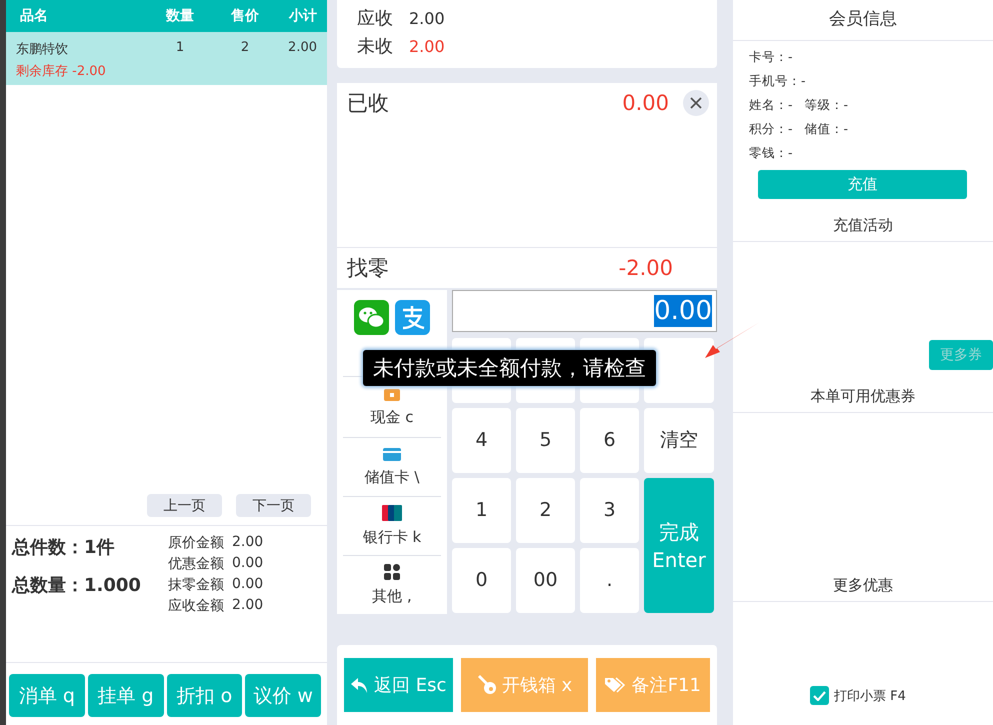 The height and width of the screenshot is (725, 993). I want to click on error-tooltip: 未付款或未全额付款，请检查, so click(509, 368).